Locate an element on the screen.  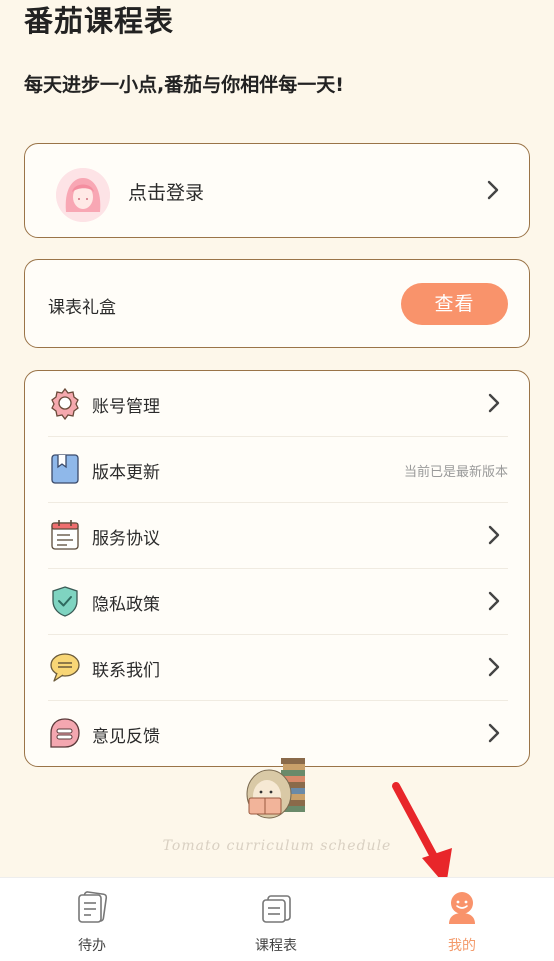
menu-label: 服务协议 is located at coordinates (126, 539).